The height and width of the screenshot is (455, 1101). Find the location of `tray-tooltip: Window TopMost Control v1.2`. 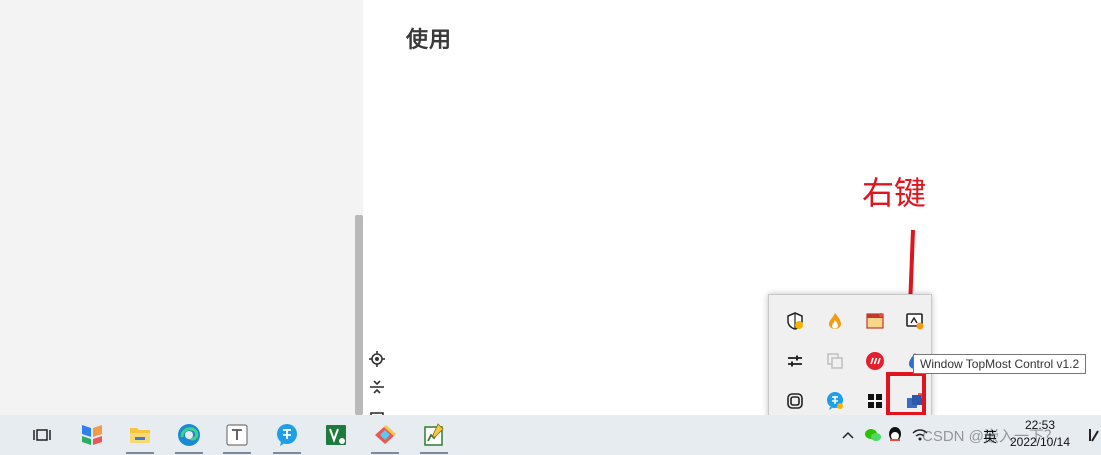

tray-tooltip: Window TopMost Control v1.2 is located at coordinates (1000, 364).